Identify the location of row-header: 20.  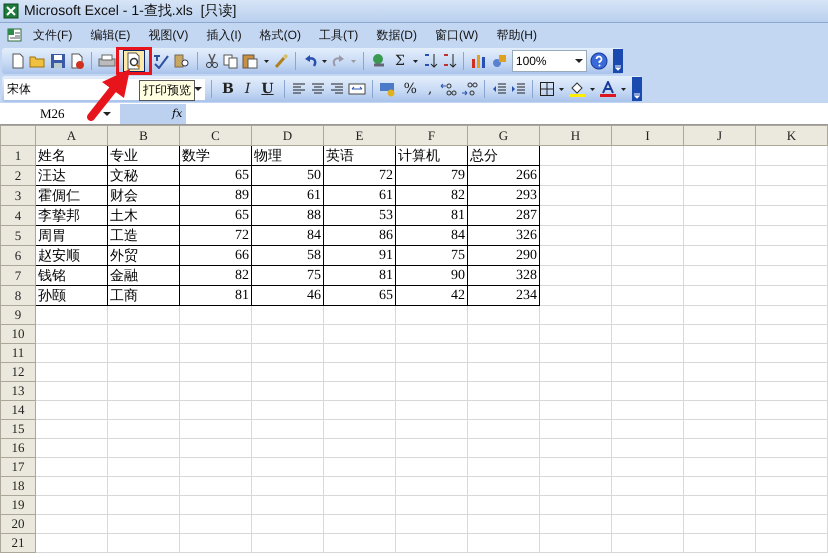
(18, 524).